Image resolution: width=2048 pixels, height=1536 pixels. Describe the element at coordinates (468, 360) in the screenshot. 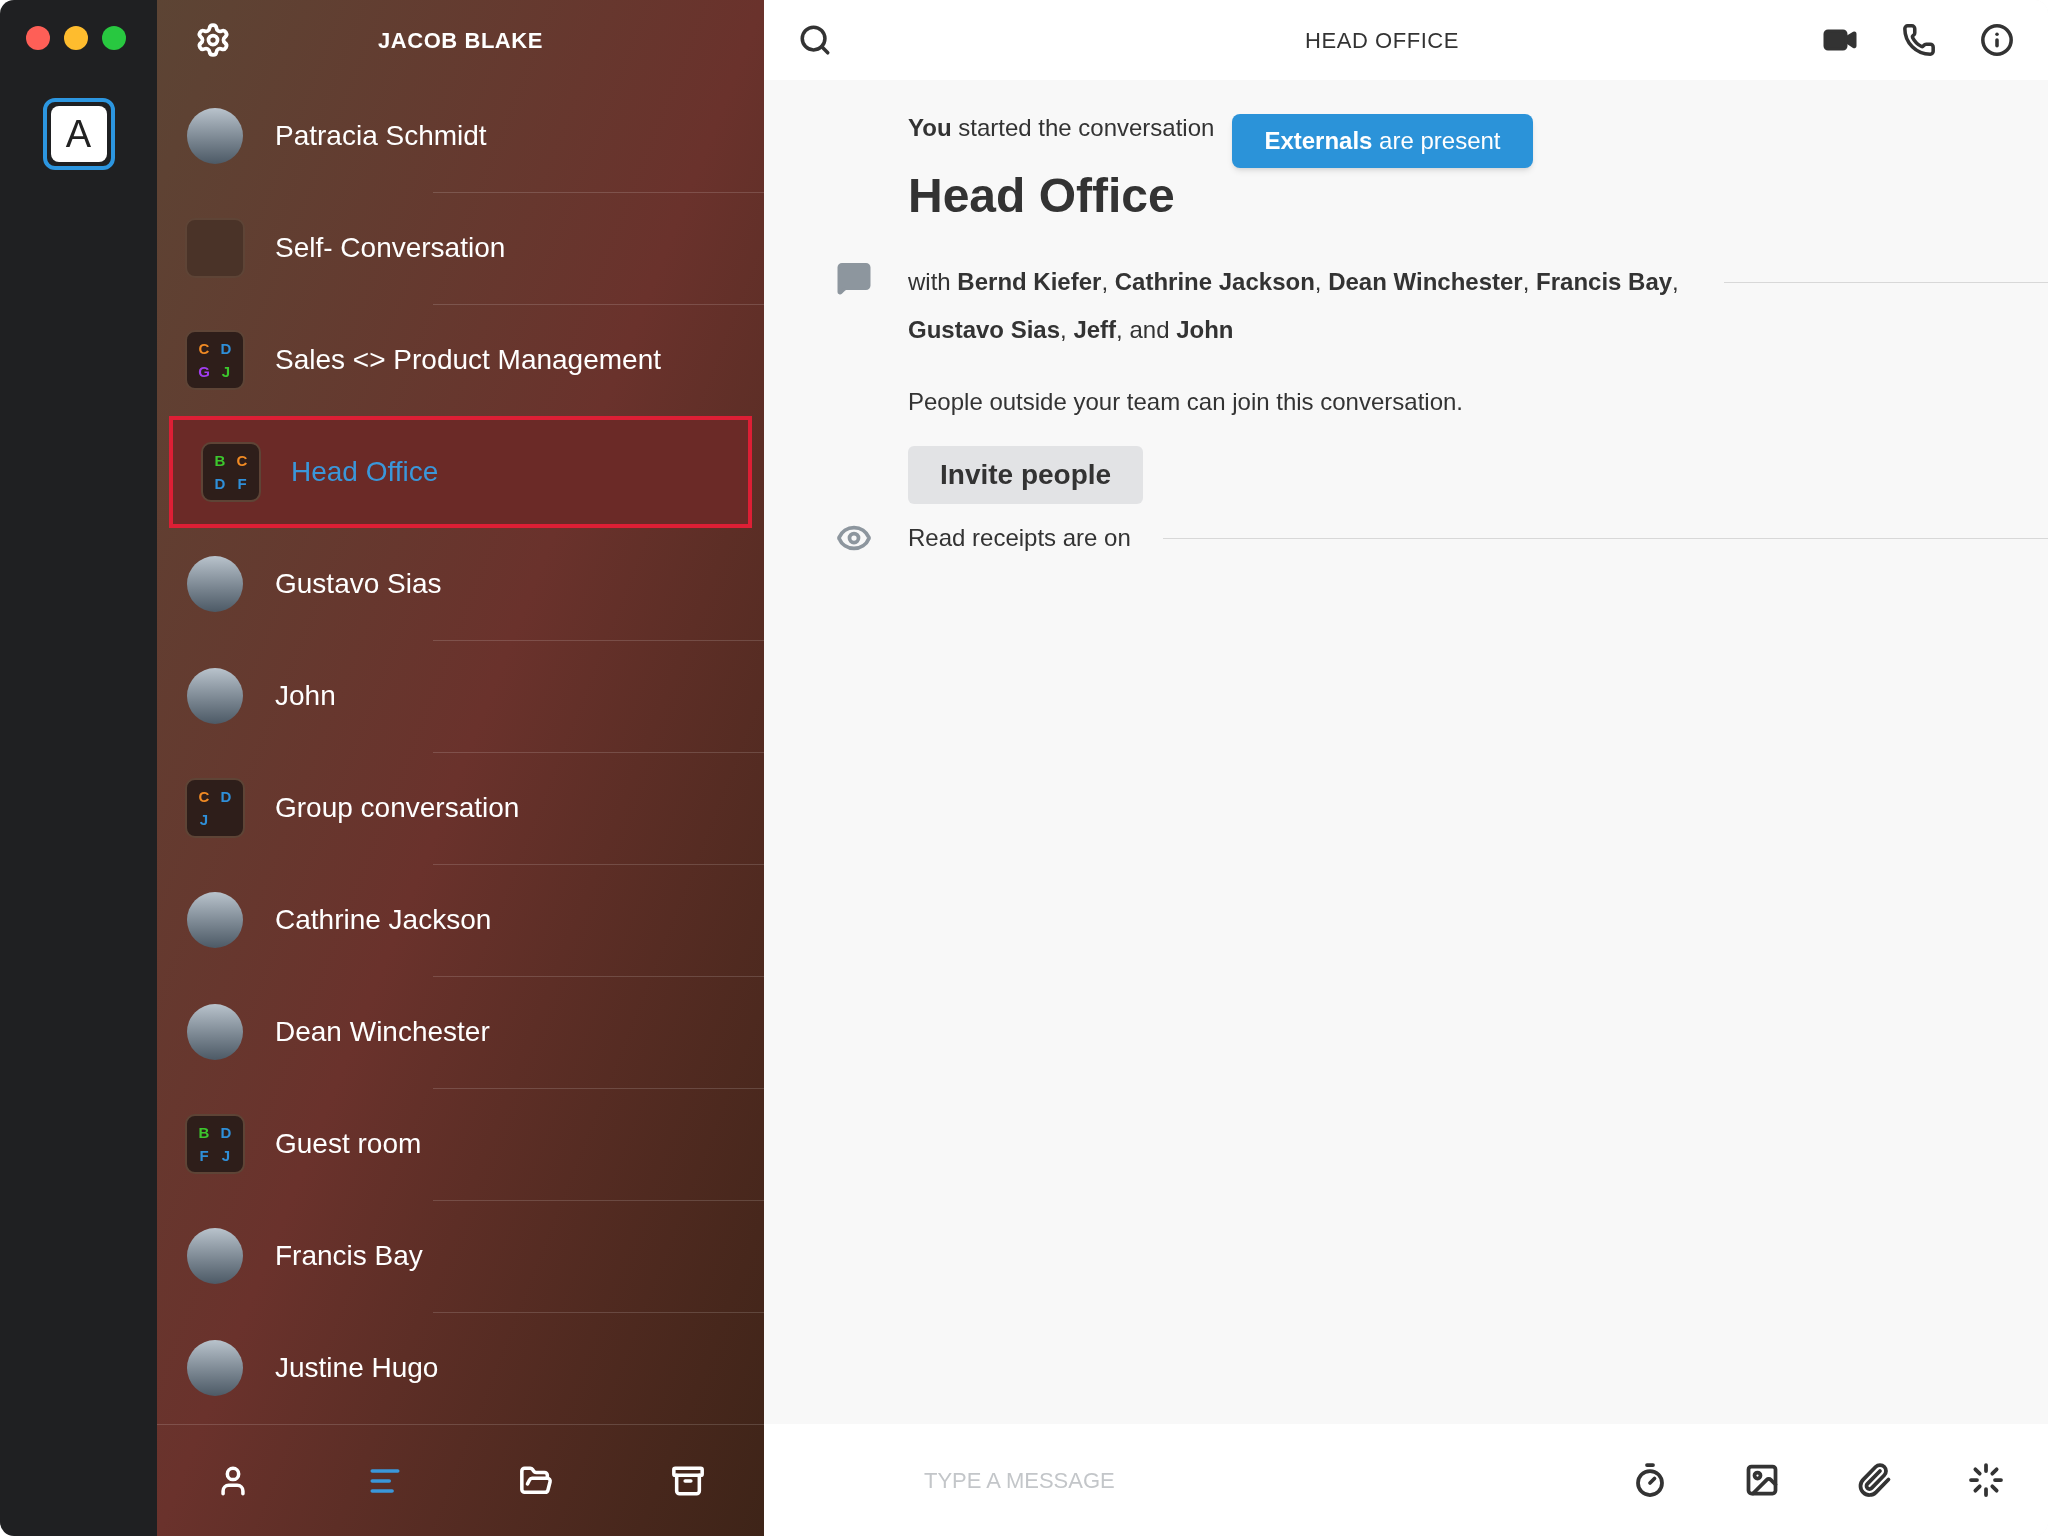

I see `conversation-name: Sales <> Product Management` at that location.